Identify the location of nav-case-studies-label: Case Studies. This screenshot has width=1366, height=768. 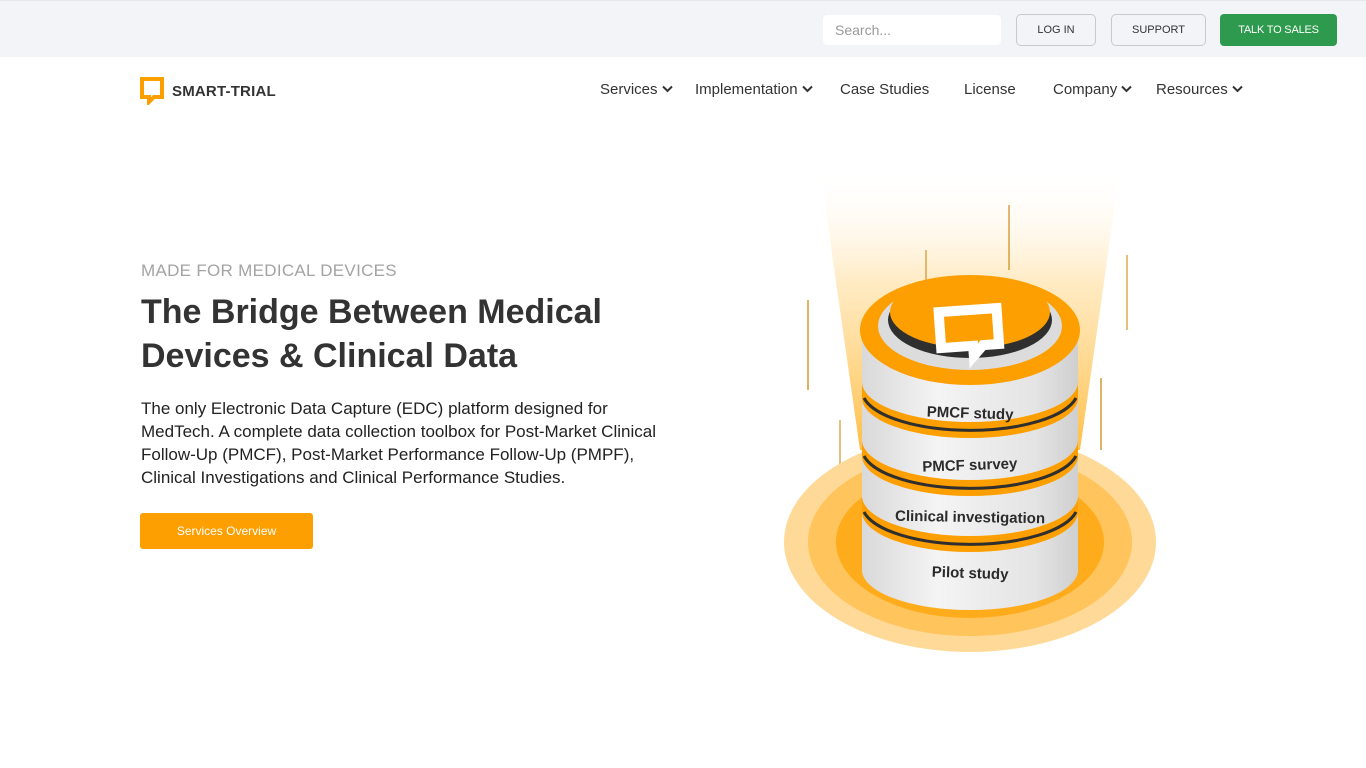
(885, 89).